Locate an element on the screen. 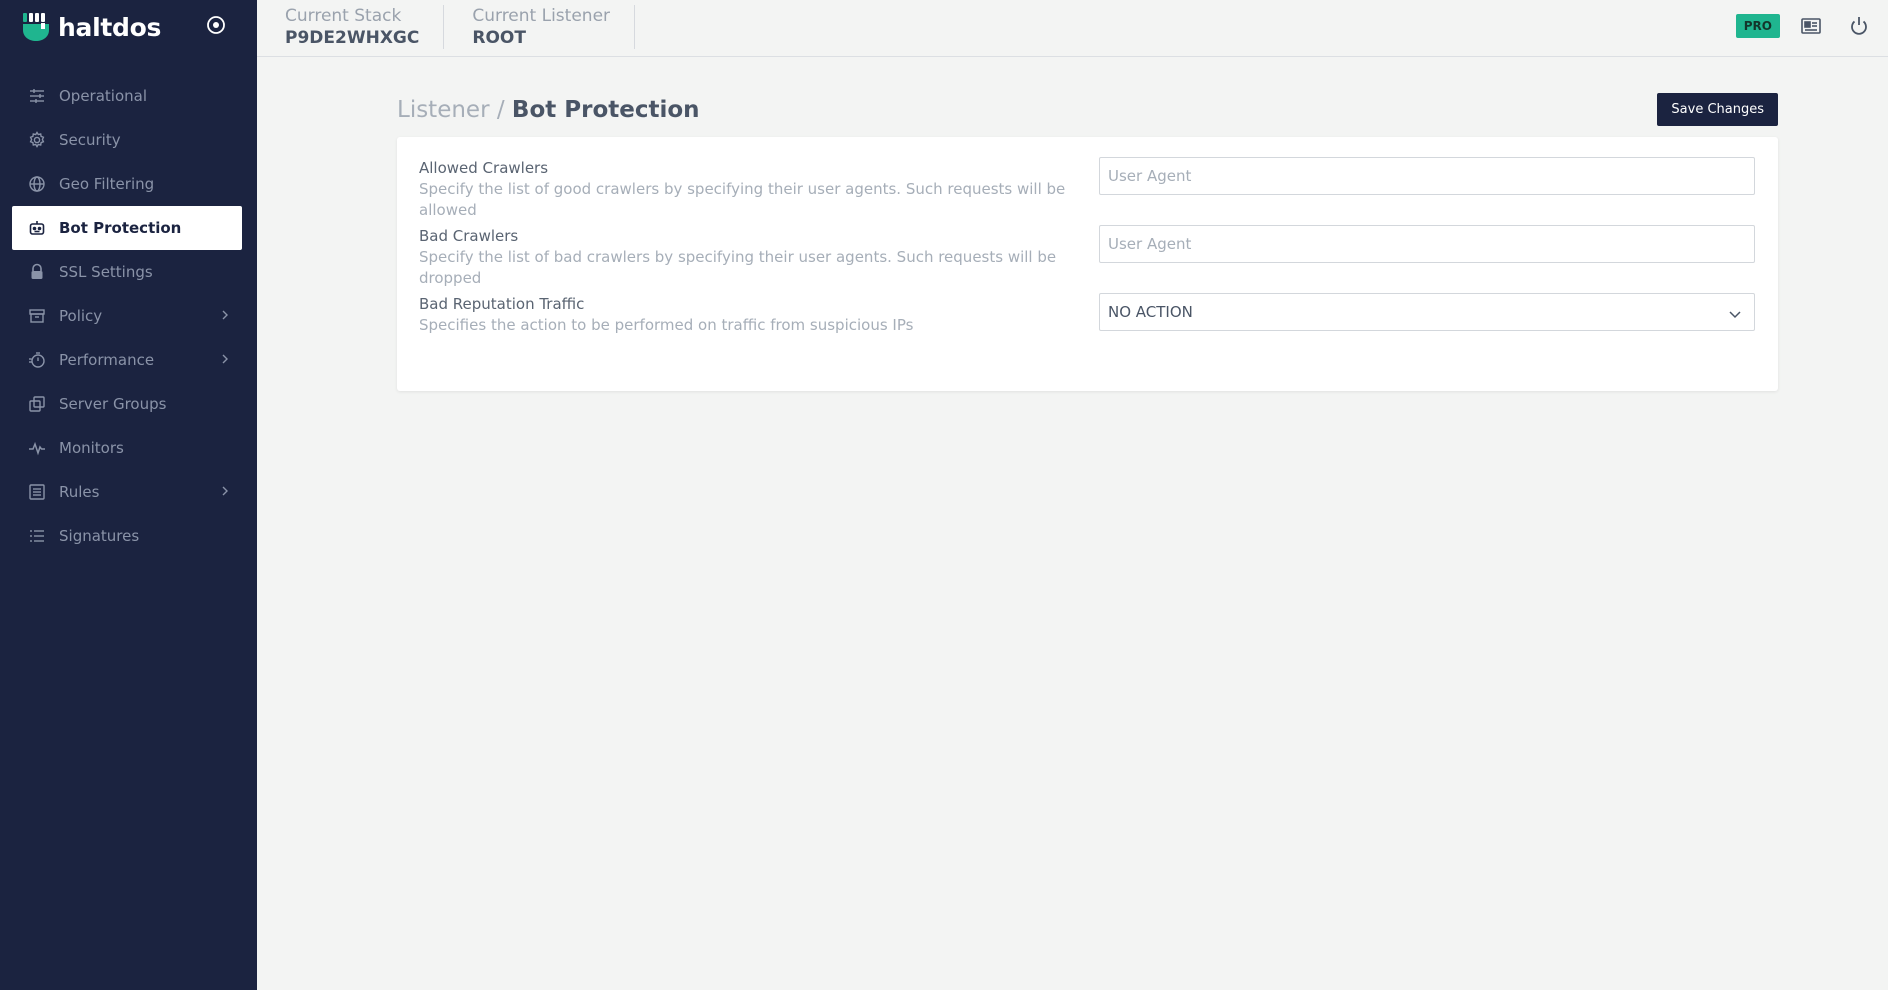 The width and height of the screenshot is (1888, 990). pro-badge: PRO is located at coordinates (1757, 26).